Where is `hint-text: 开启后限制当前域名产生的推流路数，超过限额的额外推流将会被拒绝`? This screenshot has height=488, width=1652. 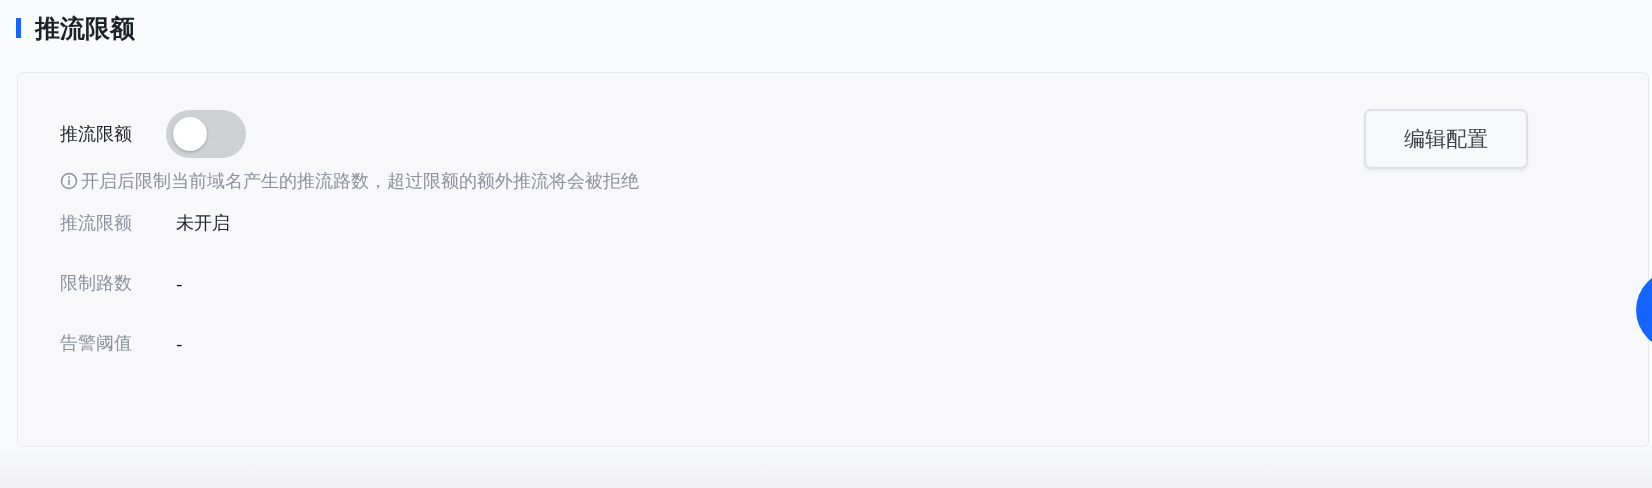 hint-text: 开启后限制当前域名产生的推流路数，超过限额的额外推流将会被拒绝 is located at coordinates (360, 181).